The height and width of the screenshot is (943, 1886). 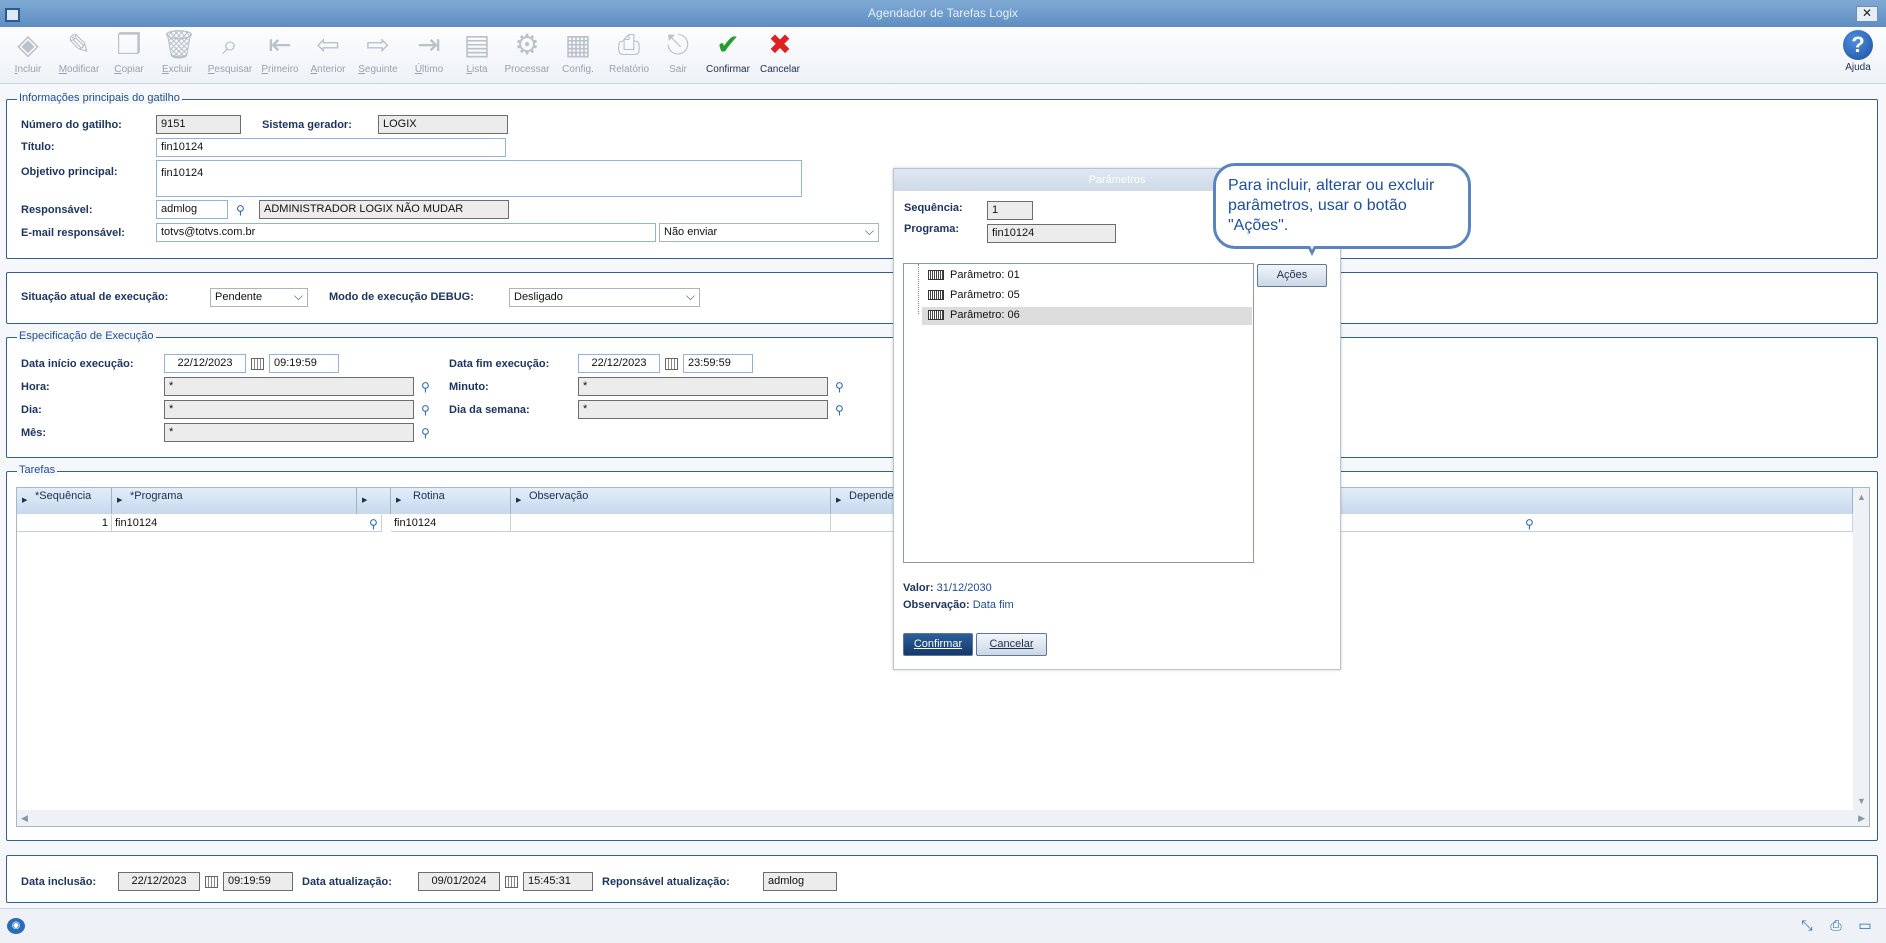 I want to click on column-header-rotina: Rotina, so click(x=451, y=501).